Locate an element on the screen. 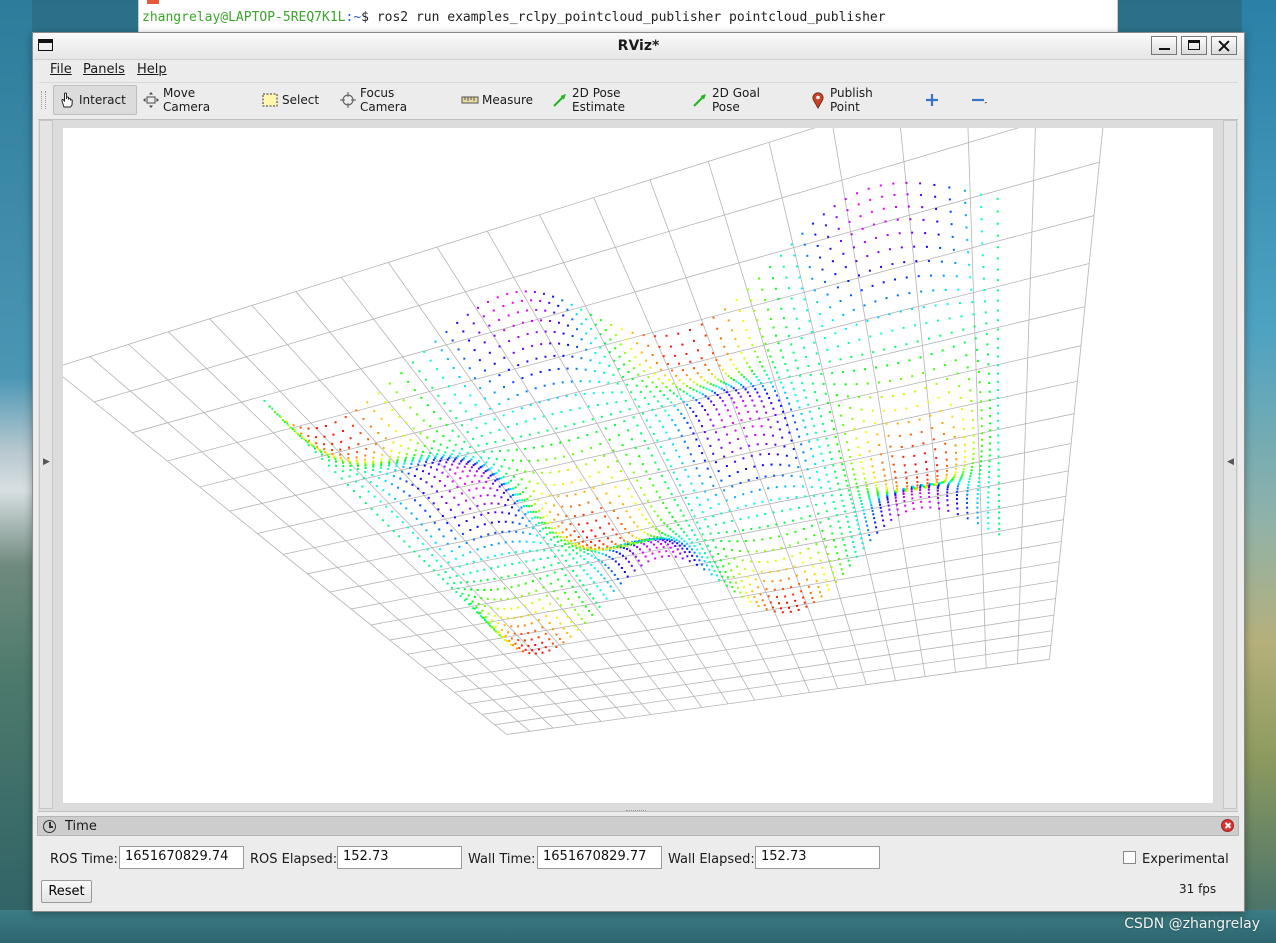 The width and height of the screenshot is (1276, 943). tool-move-camera: Move Camera is located at coordinates (189, 100).